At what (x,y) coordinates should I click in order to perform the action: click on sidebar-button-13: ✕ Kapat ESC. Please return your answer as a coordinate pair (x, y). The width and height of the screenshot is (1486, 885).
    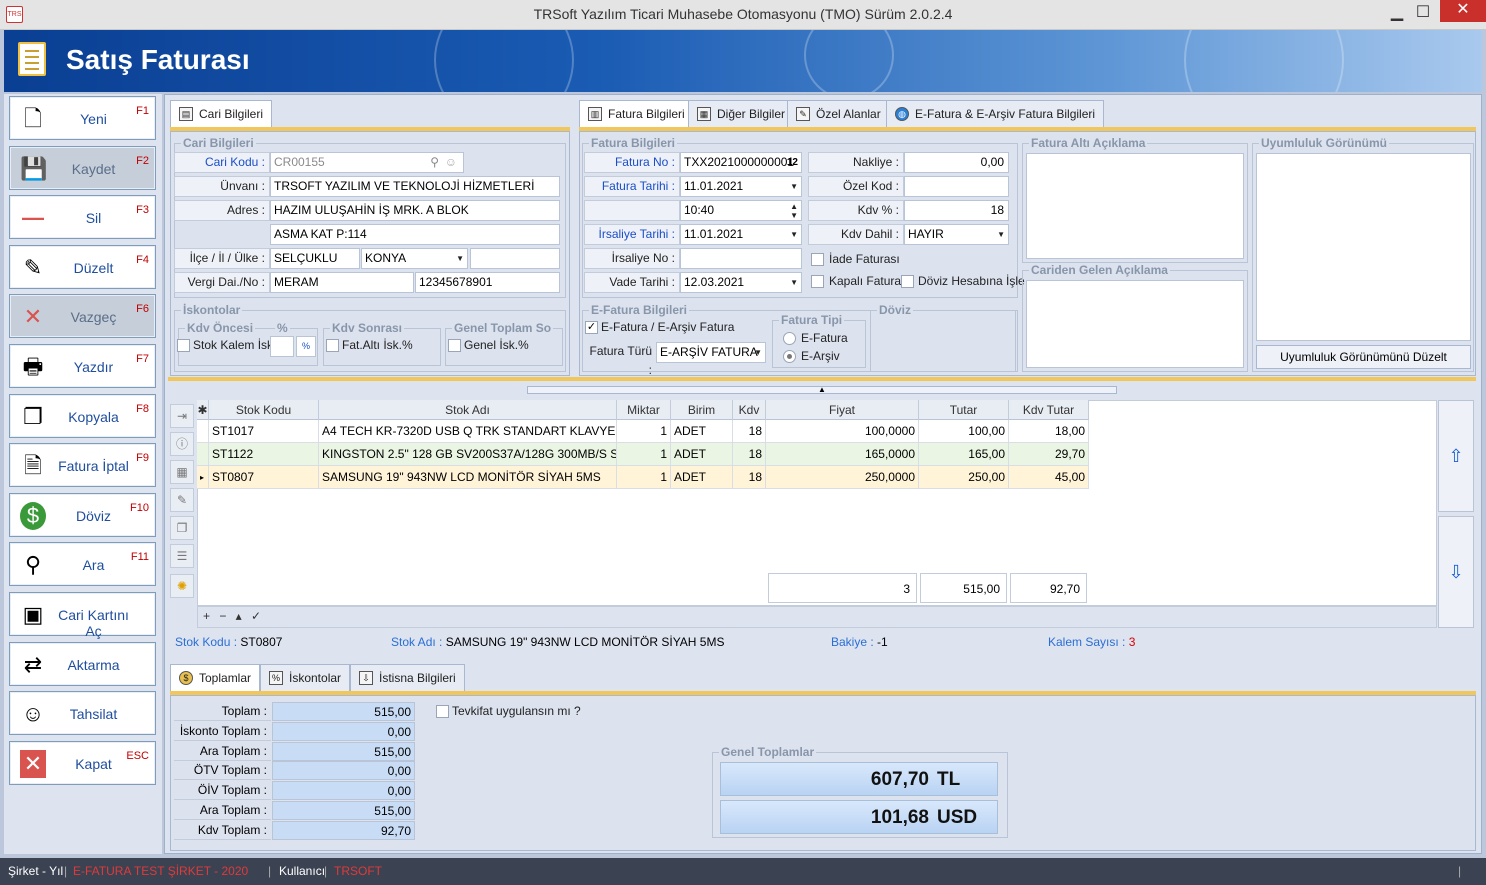
    Looking at the image, I should click on (82, 762).